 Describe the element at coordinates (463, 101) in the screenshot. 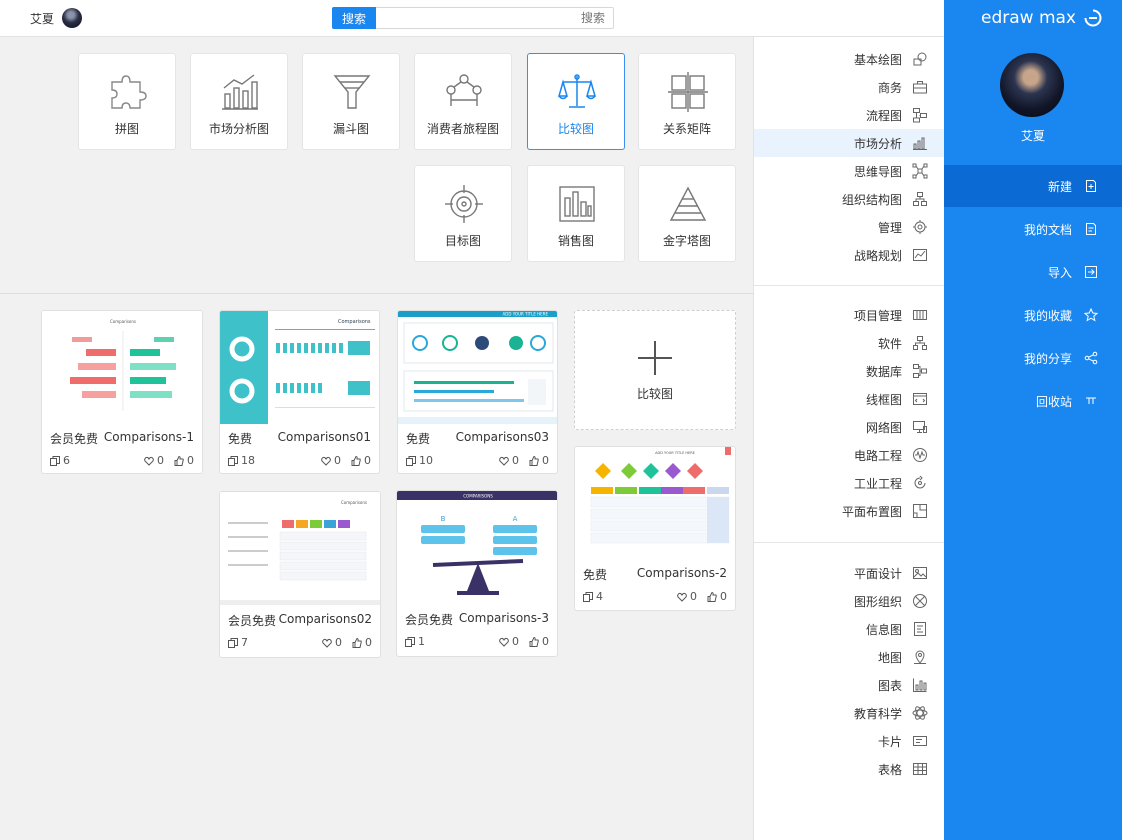

I see `type-card-journey: 消费者旅程图` at that location.